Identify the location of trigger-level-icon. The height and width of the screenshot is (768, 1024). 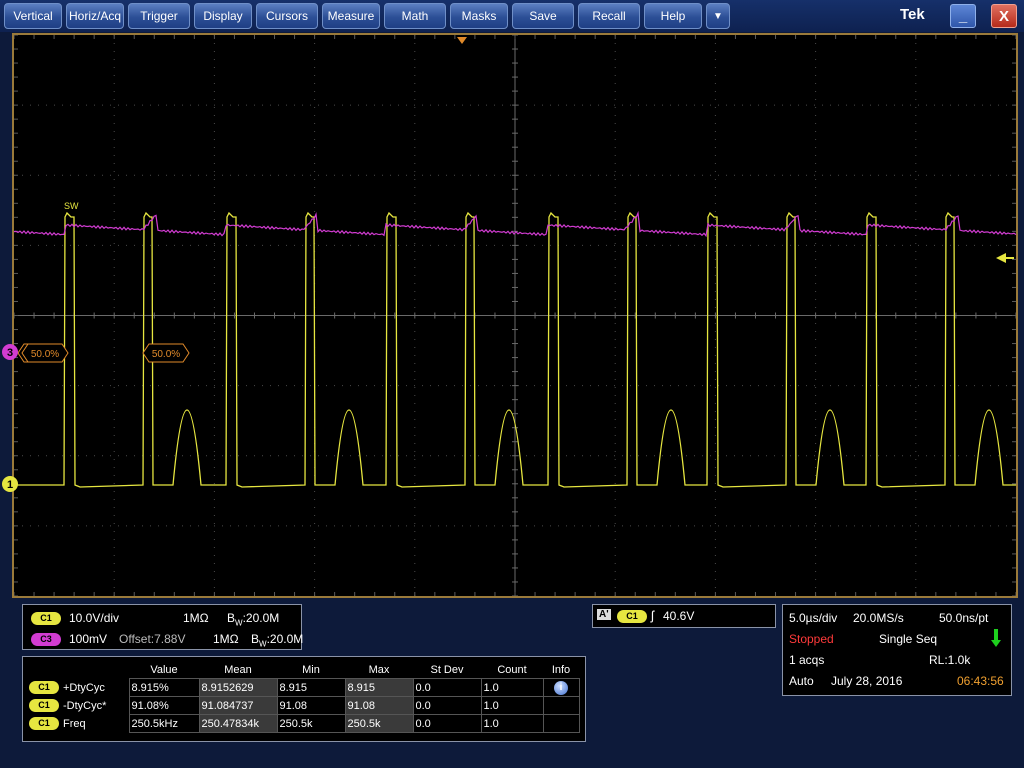
(1001, 258).